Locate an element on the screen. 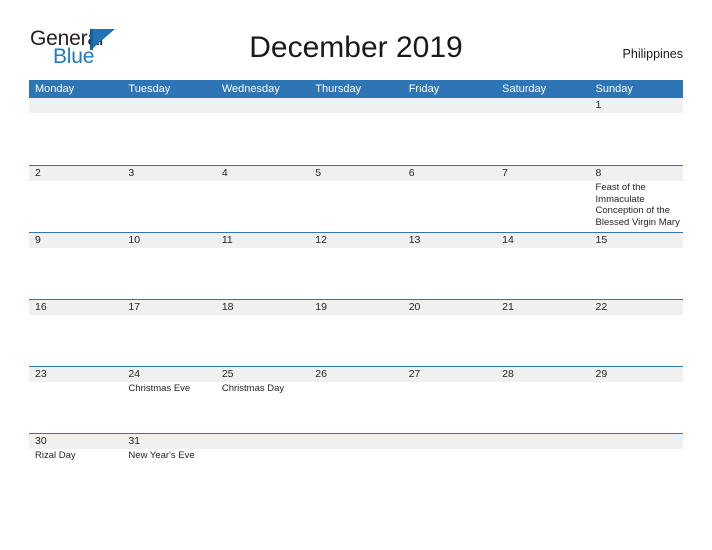  day-number: 11 is located at coordinates (227, 240).